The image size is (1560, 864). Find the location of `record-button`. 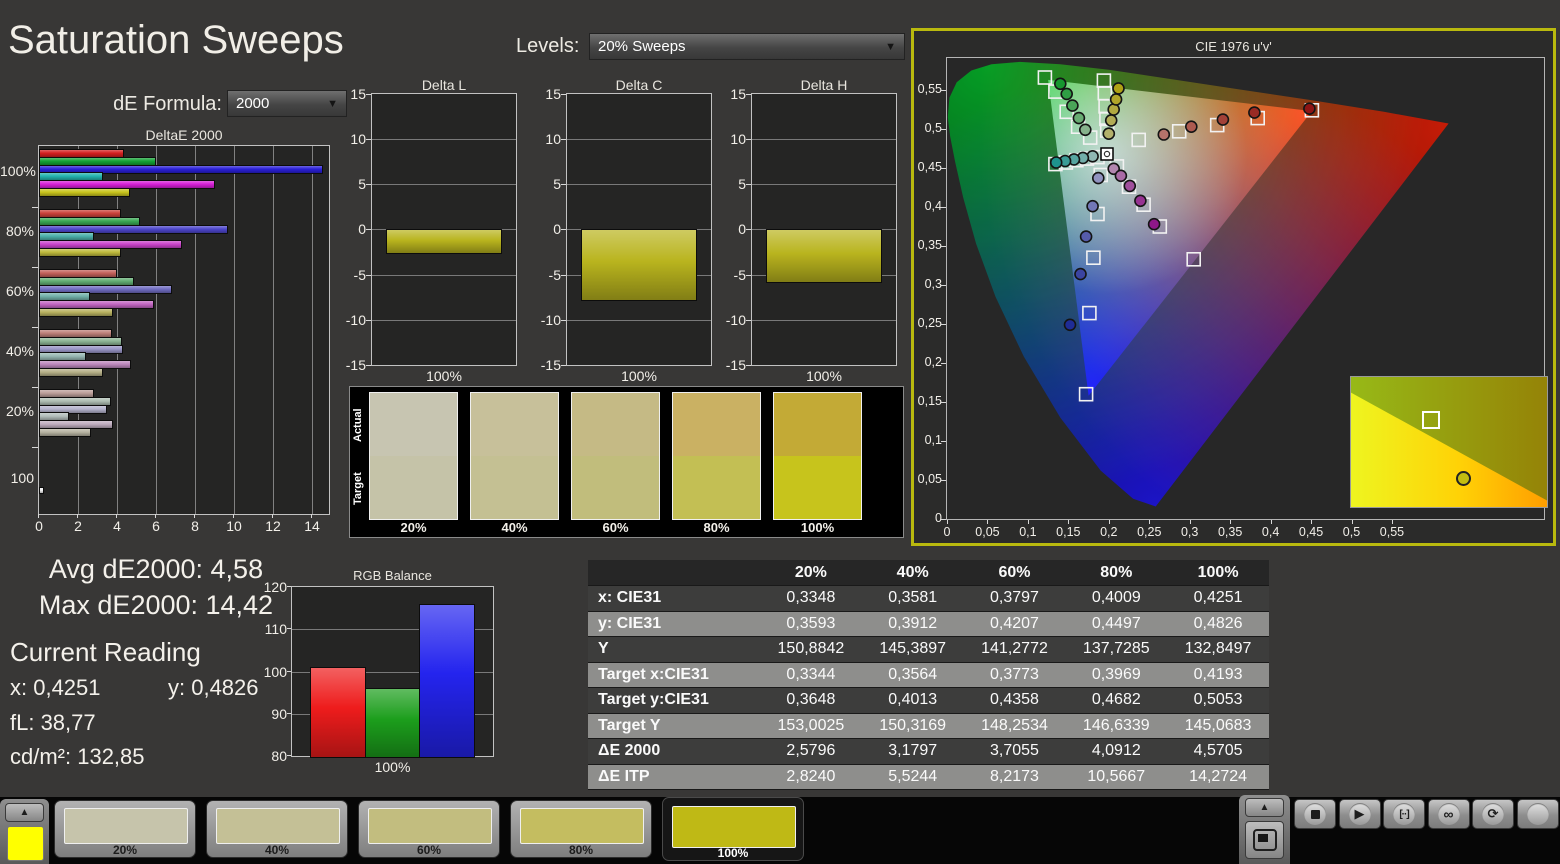

record-button is located at coordinates (1537, 814).